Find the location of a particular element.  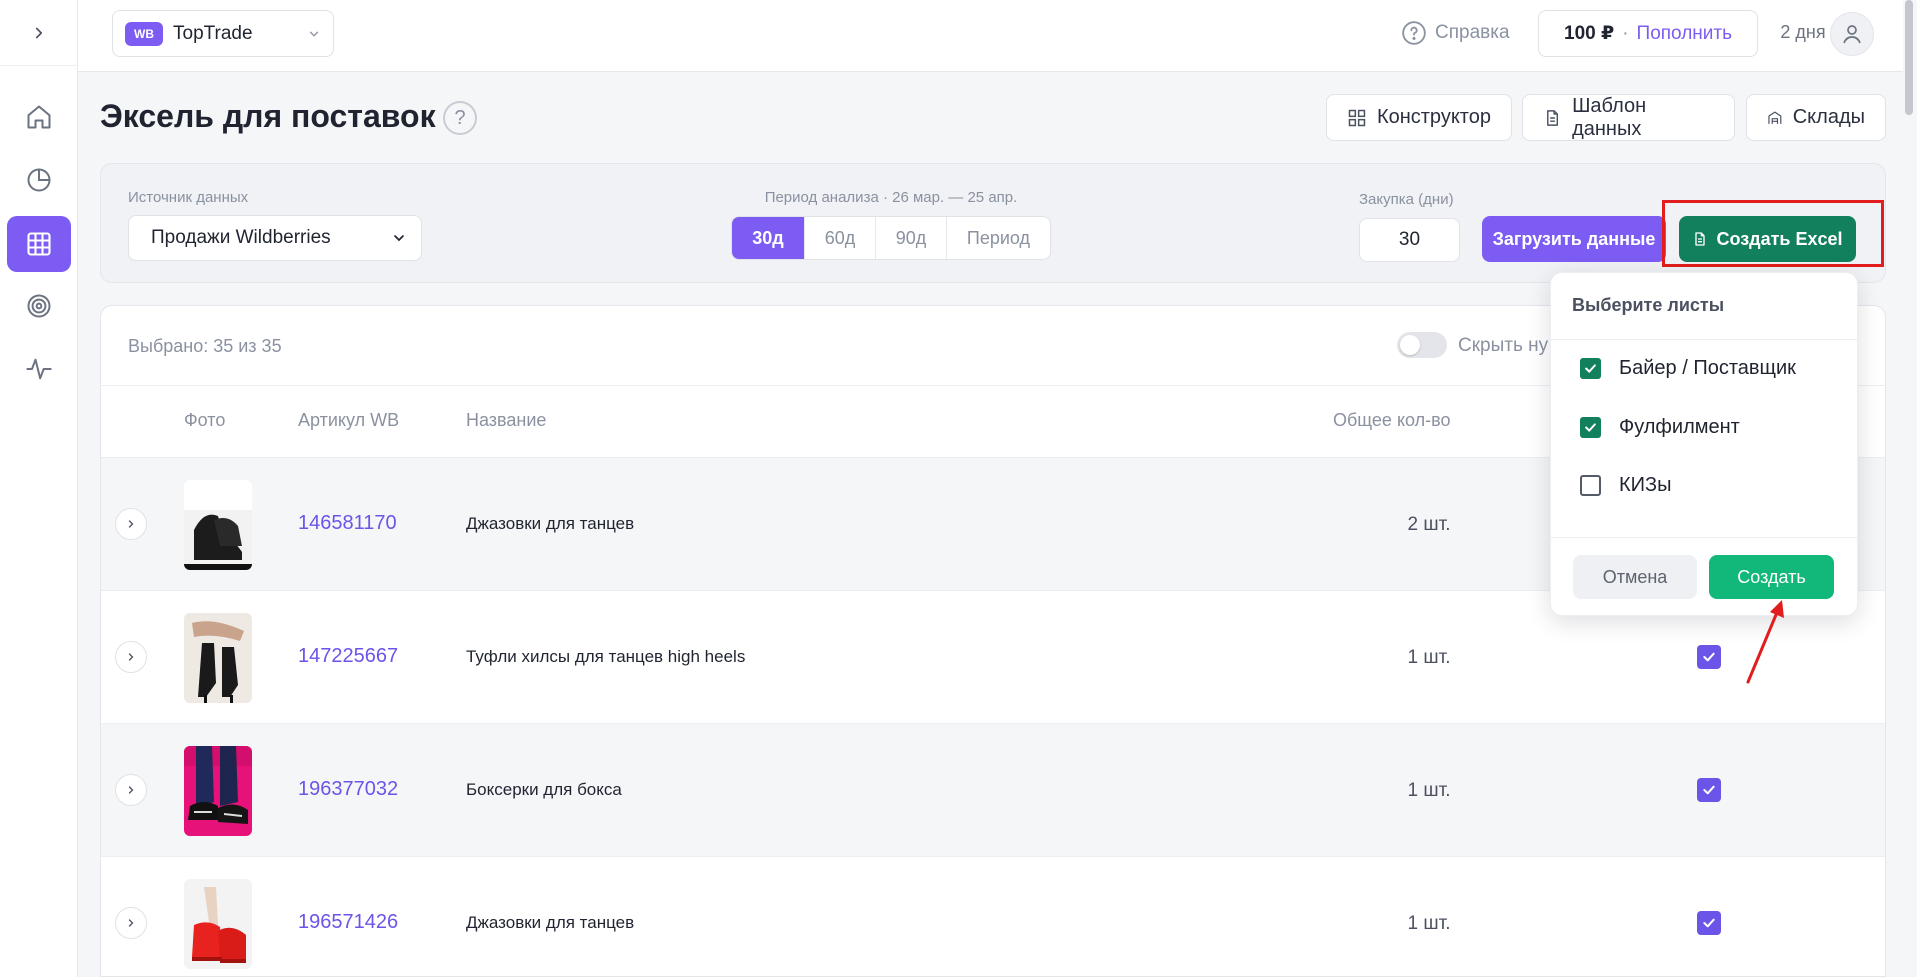

sheet-checkbox-unchecked is located at coordinates (1590, 485).